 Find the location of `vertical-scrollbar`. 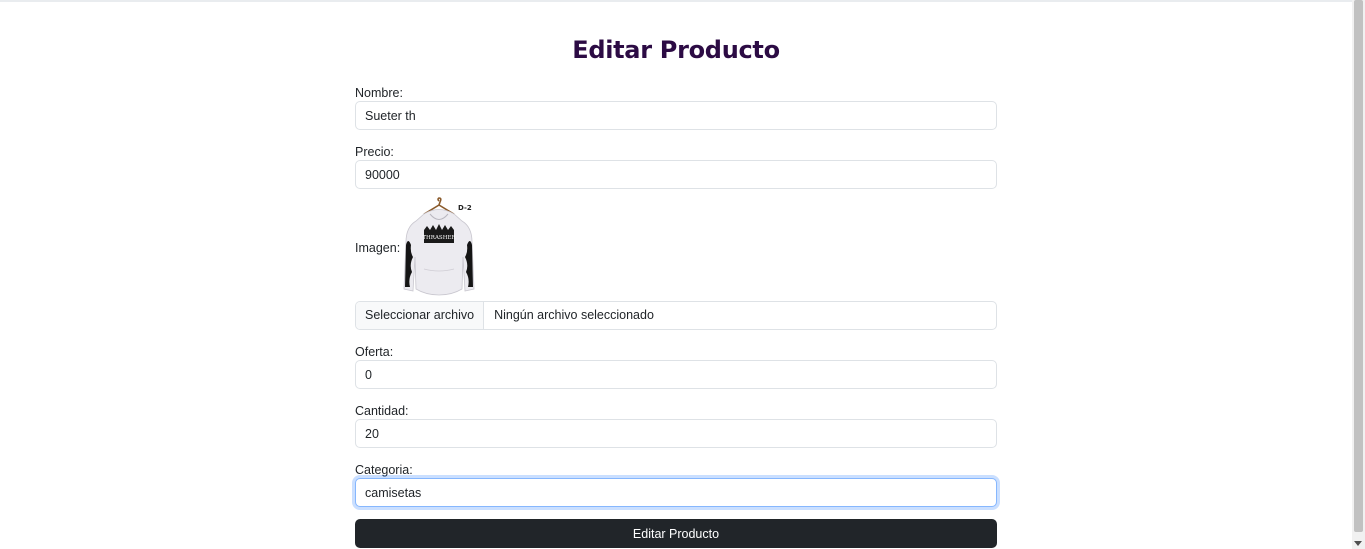

vertical-scrollbar is located at coordinates (1358, 274).